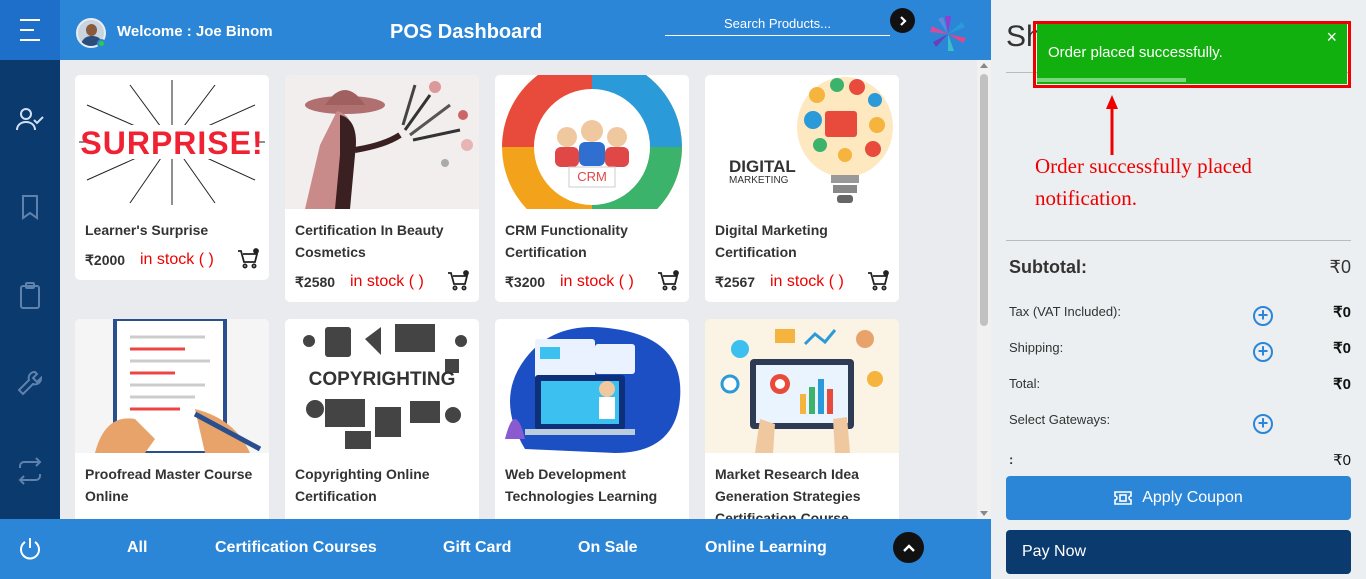  I want to click on power-icon, so click(30, 549).